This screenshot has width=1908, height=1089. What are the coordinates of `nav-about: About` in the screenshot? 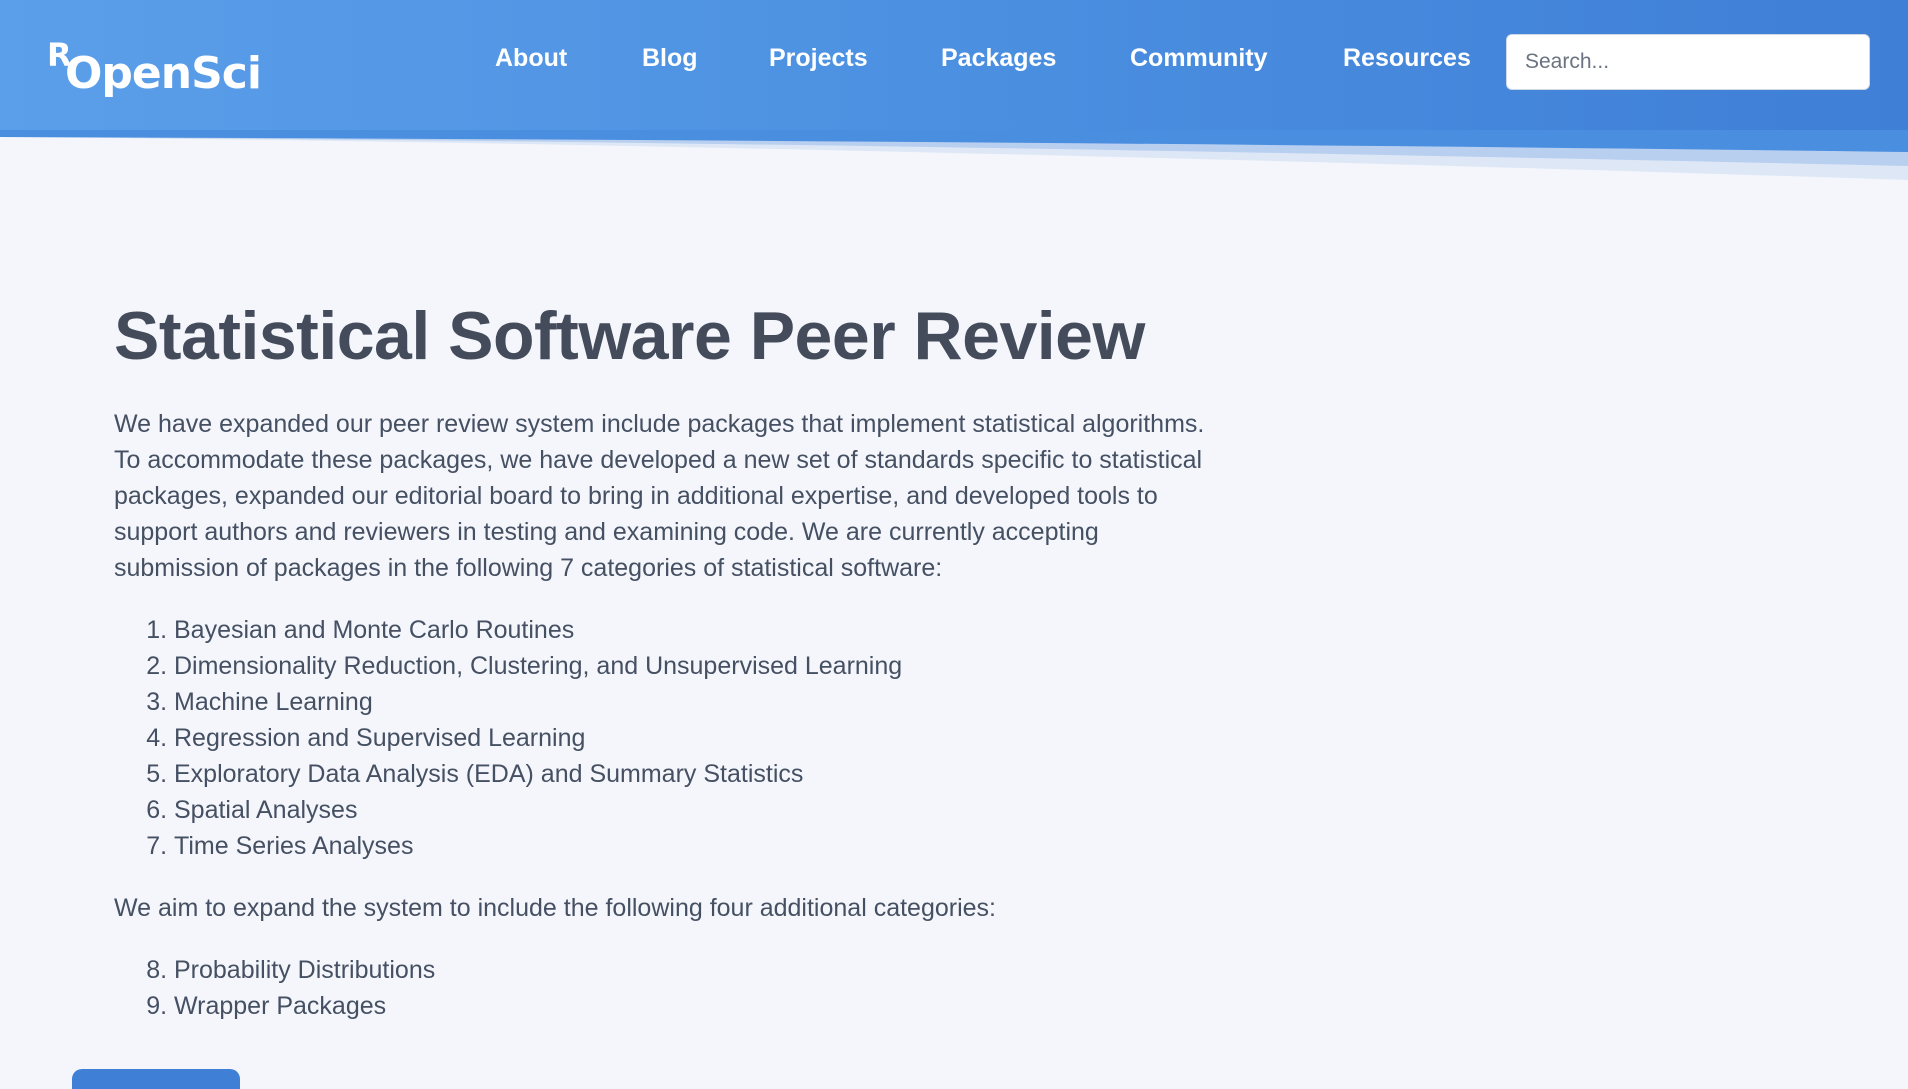 It's located at (531, 58).